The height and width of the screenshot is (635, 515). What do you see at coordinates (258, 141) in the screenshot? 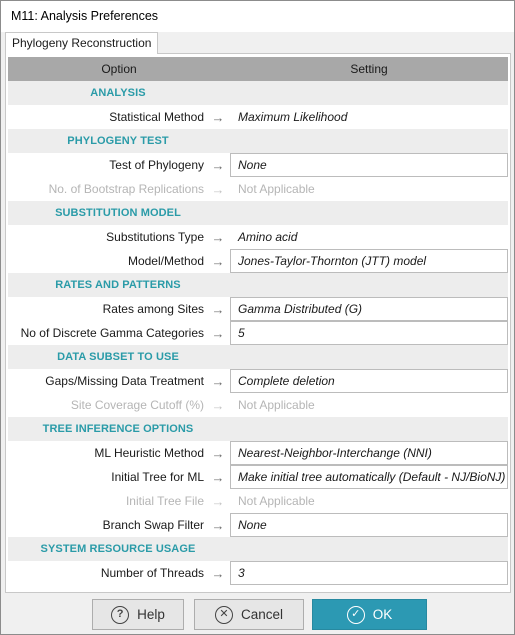
I see `section-header: PHYLOGENY TEST` at bounding box center [258, 141].